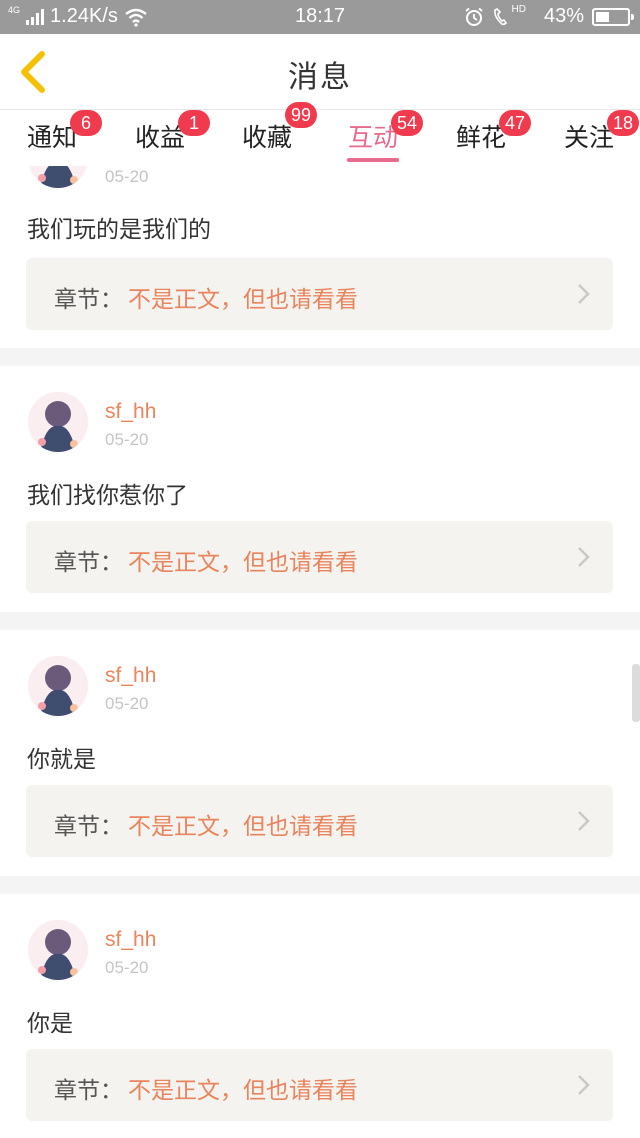 The height and width of the screenshot is (1138, 640). Describe the element at coordinates (623, 123) in the screenshot. I see `unread-badge: 18` at that location.